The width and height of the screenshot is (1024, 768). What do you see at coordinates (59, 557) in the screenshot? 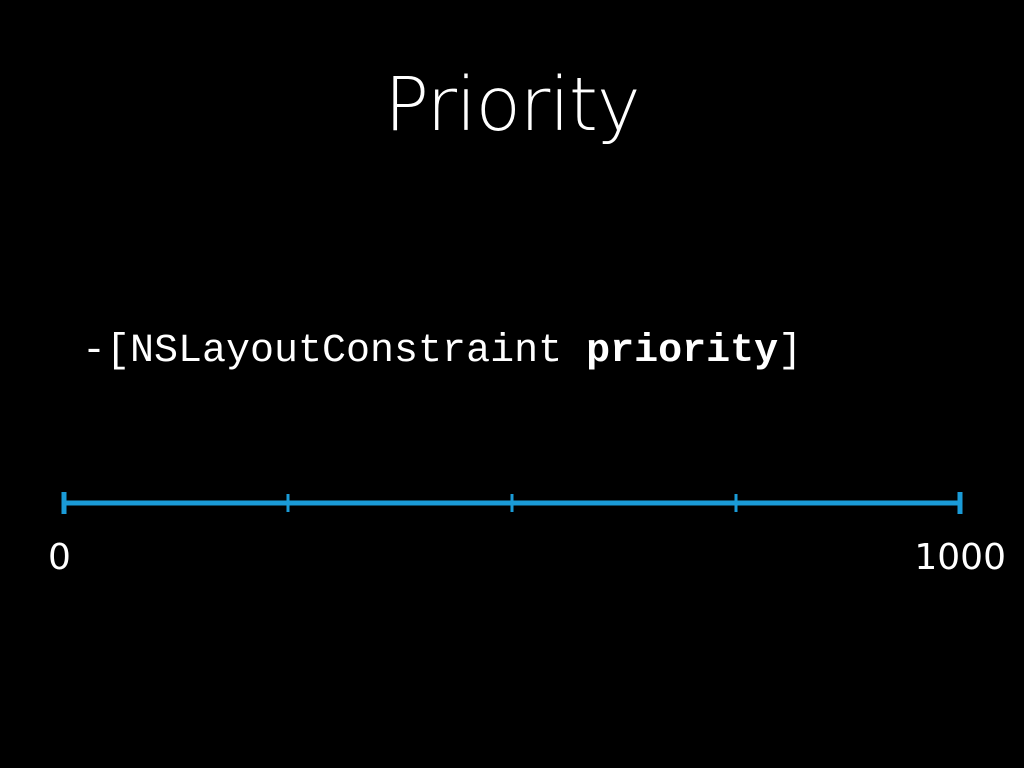
I see `scale-min-label: 0` at bounding box center [59, 557].